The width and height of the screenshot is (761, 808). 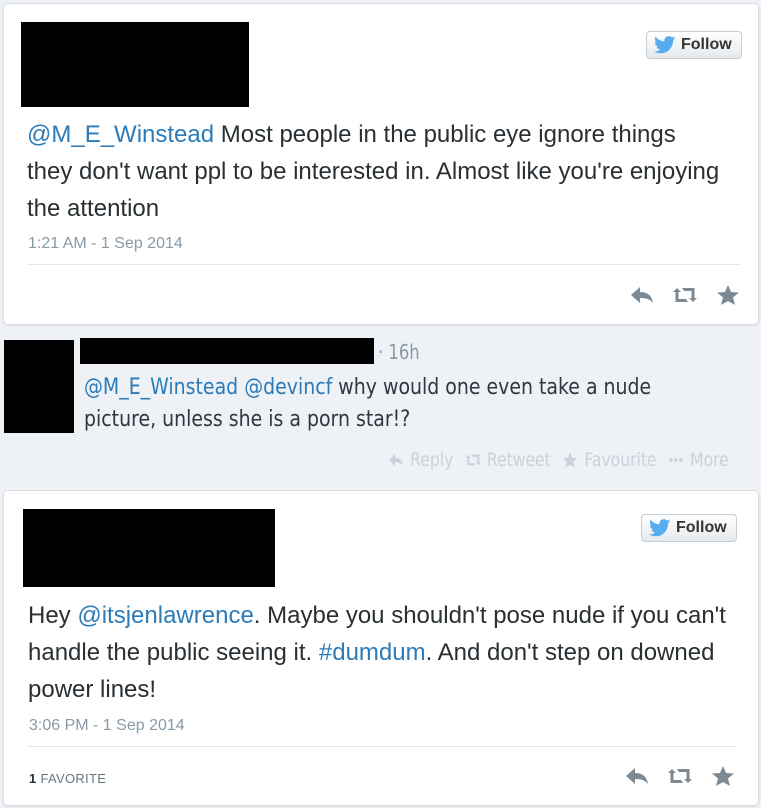 What do you see at coordinates (399, 352) in the screenshot?
I see `tweet-time: · 16h` at bounding box center [399, 352].